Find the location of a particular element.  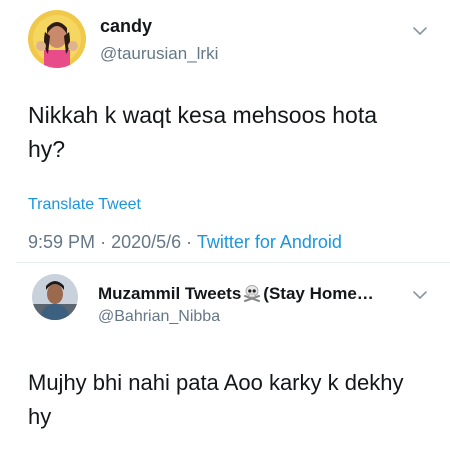

tweet-time: 9:59 PM is located at coordinates (61, 242).